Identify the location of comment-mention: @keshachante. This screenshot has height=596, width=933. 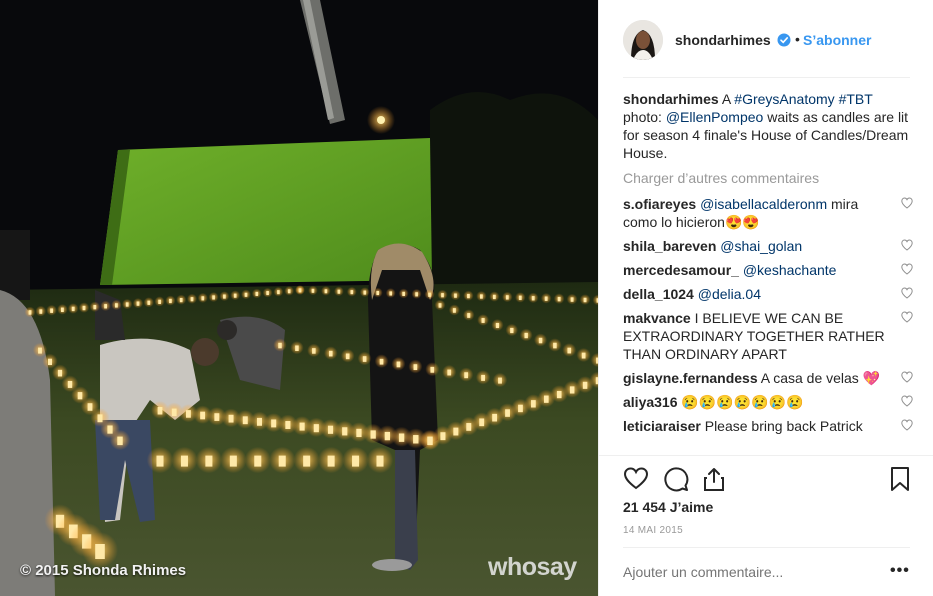
(790, 270).